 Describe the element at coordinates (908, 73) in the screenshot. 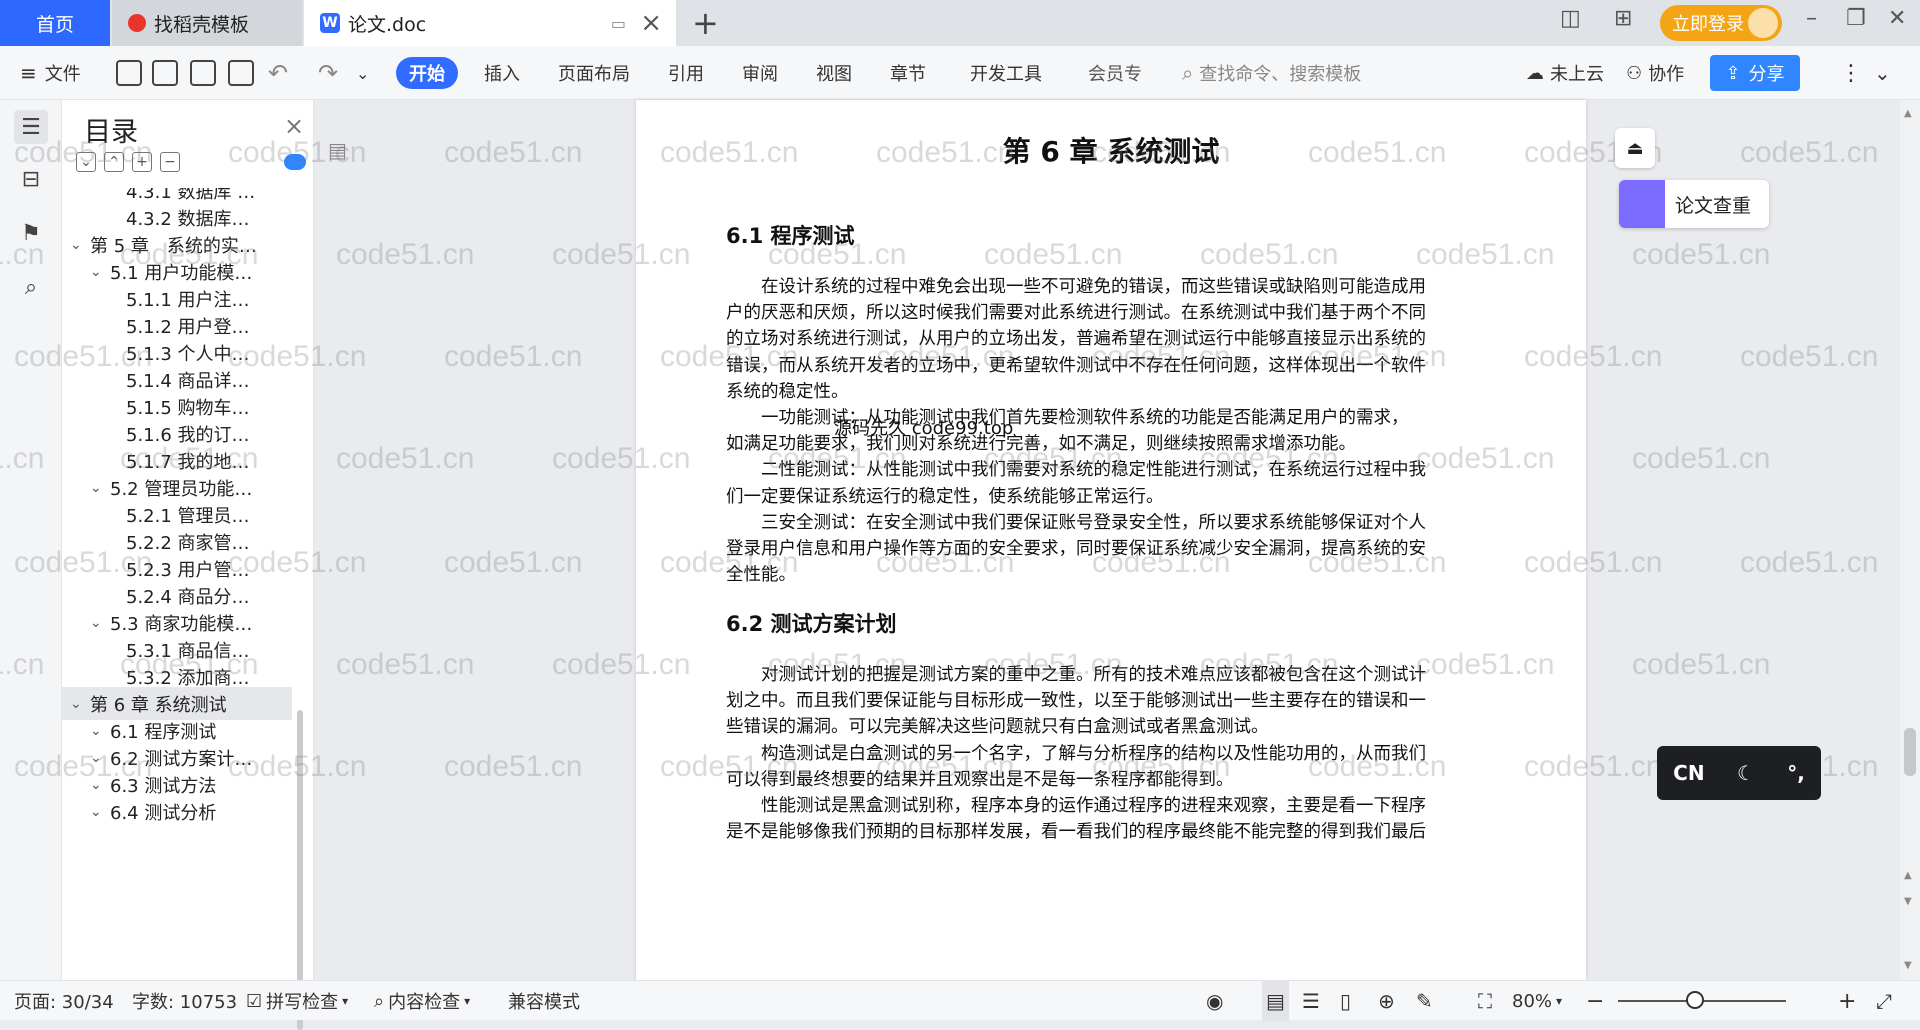

I see `menu-section: 章节` at that location.